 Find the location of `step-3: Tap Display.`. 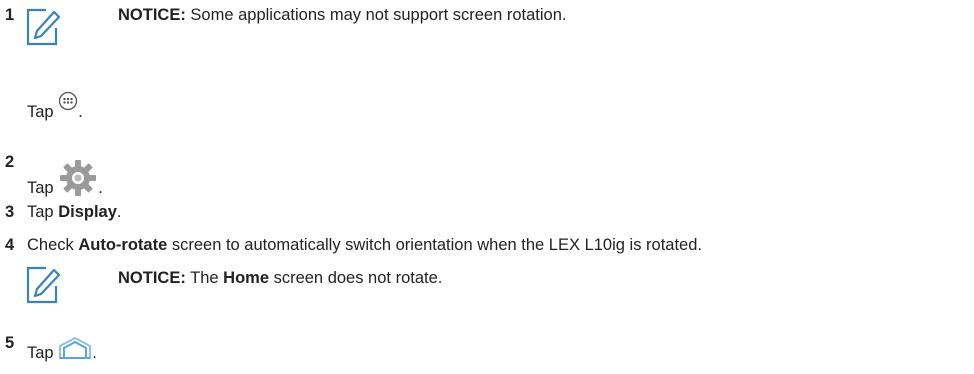

step-3: Tap Display. is located at coordinates (74, 212).